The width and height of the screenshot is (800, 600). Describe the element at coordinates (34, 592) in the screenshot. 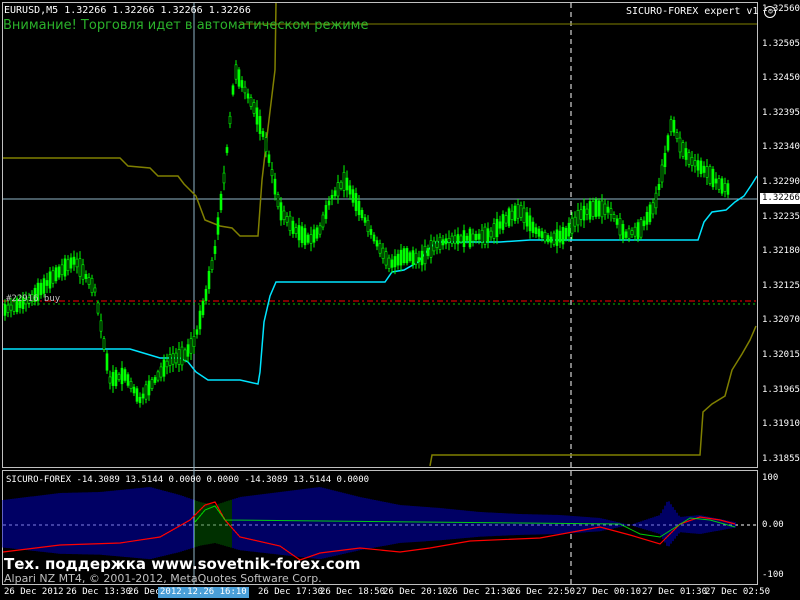

I see `time-label-0: 26 Dec 2012` at that location.